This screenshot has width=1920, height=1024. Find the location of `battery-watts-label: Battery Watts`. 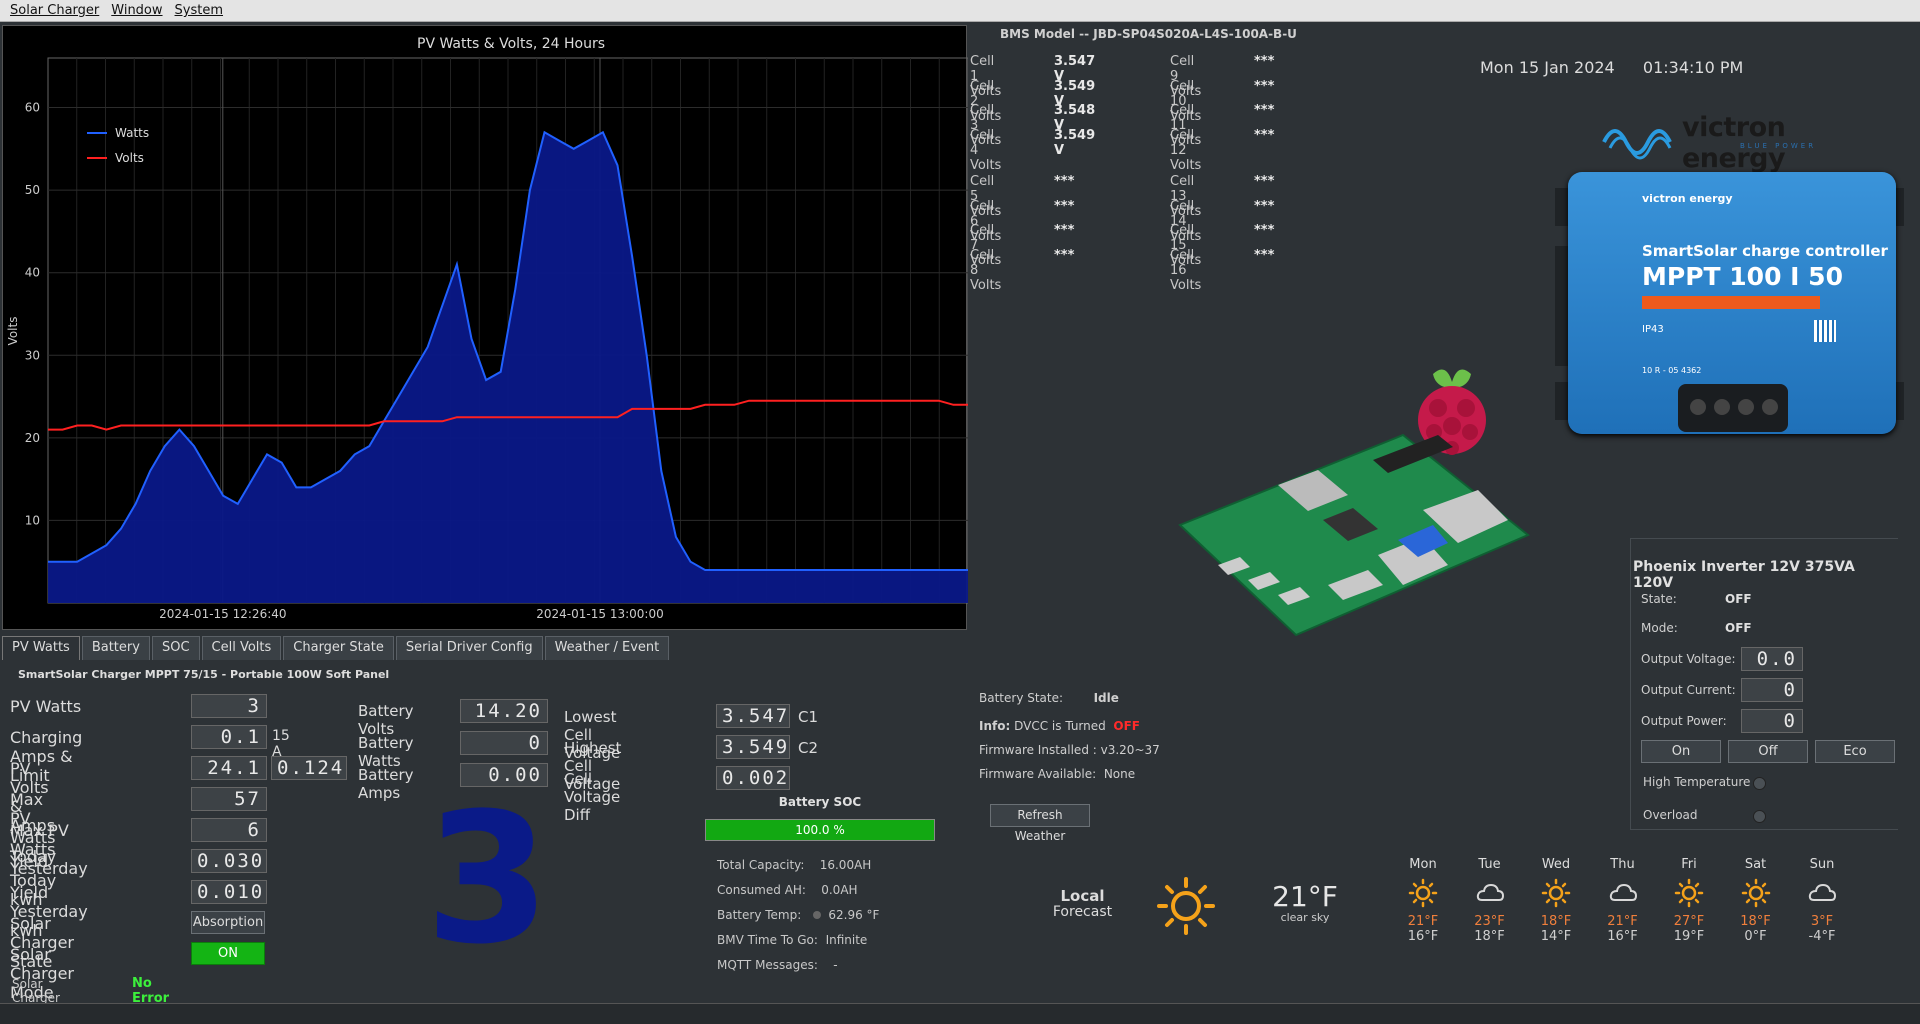

battery-watts-label: Battery Watts is located at coordinates (386, 752).